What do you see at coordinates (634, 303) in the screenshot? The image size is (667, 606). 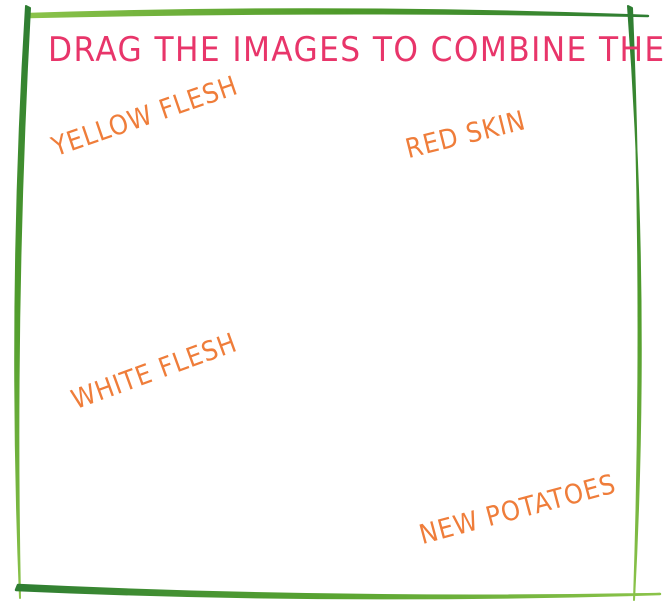 I see `frame-right-blade` at bounding box center [634, 303].